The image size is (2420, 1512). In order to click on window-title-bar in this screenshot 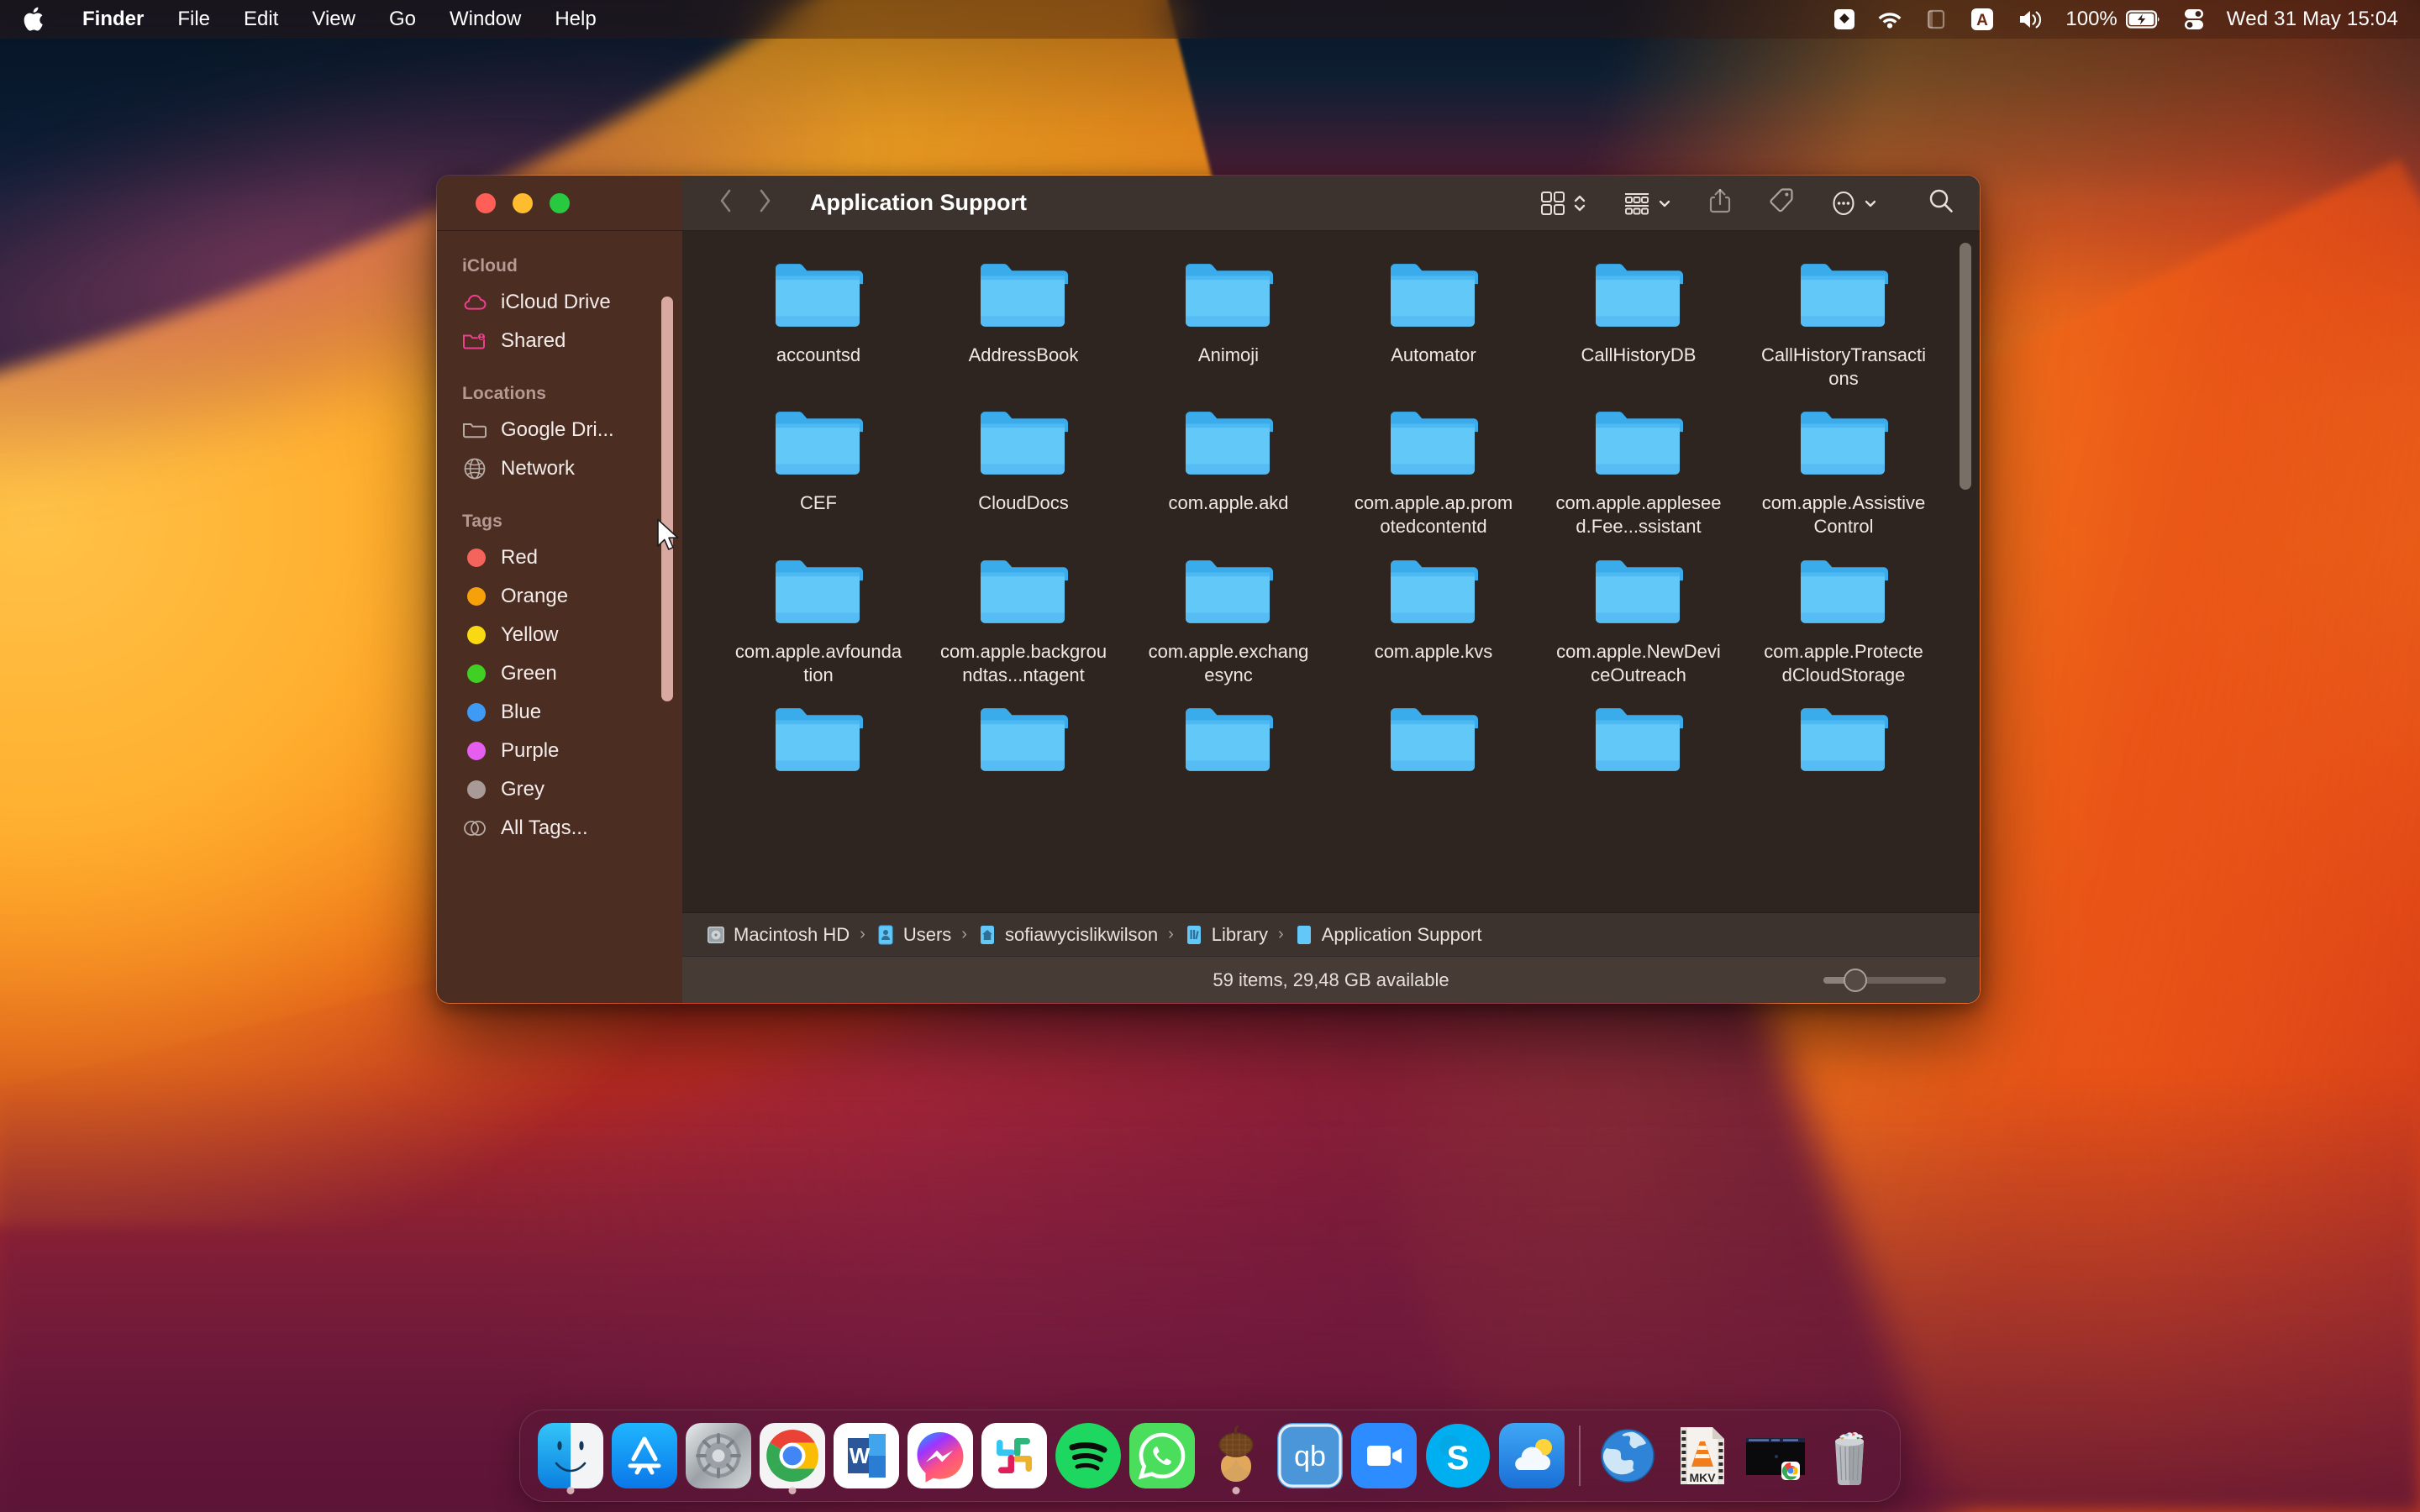, I will do `click(559, 203)`.